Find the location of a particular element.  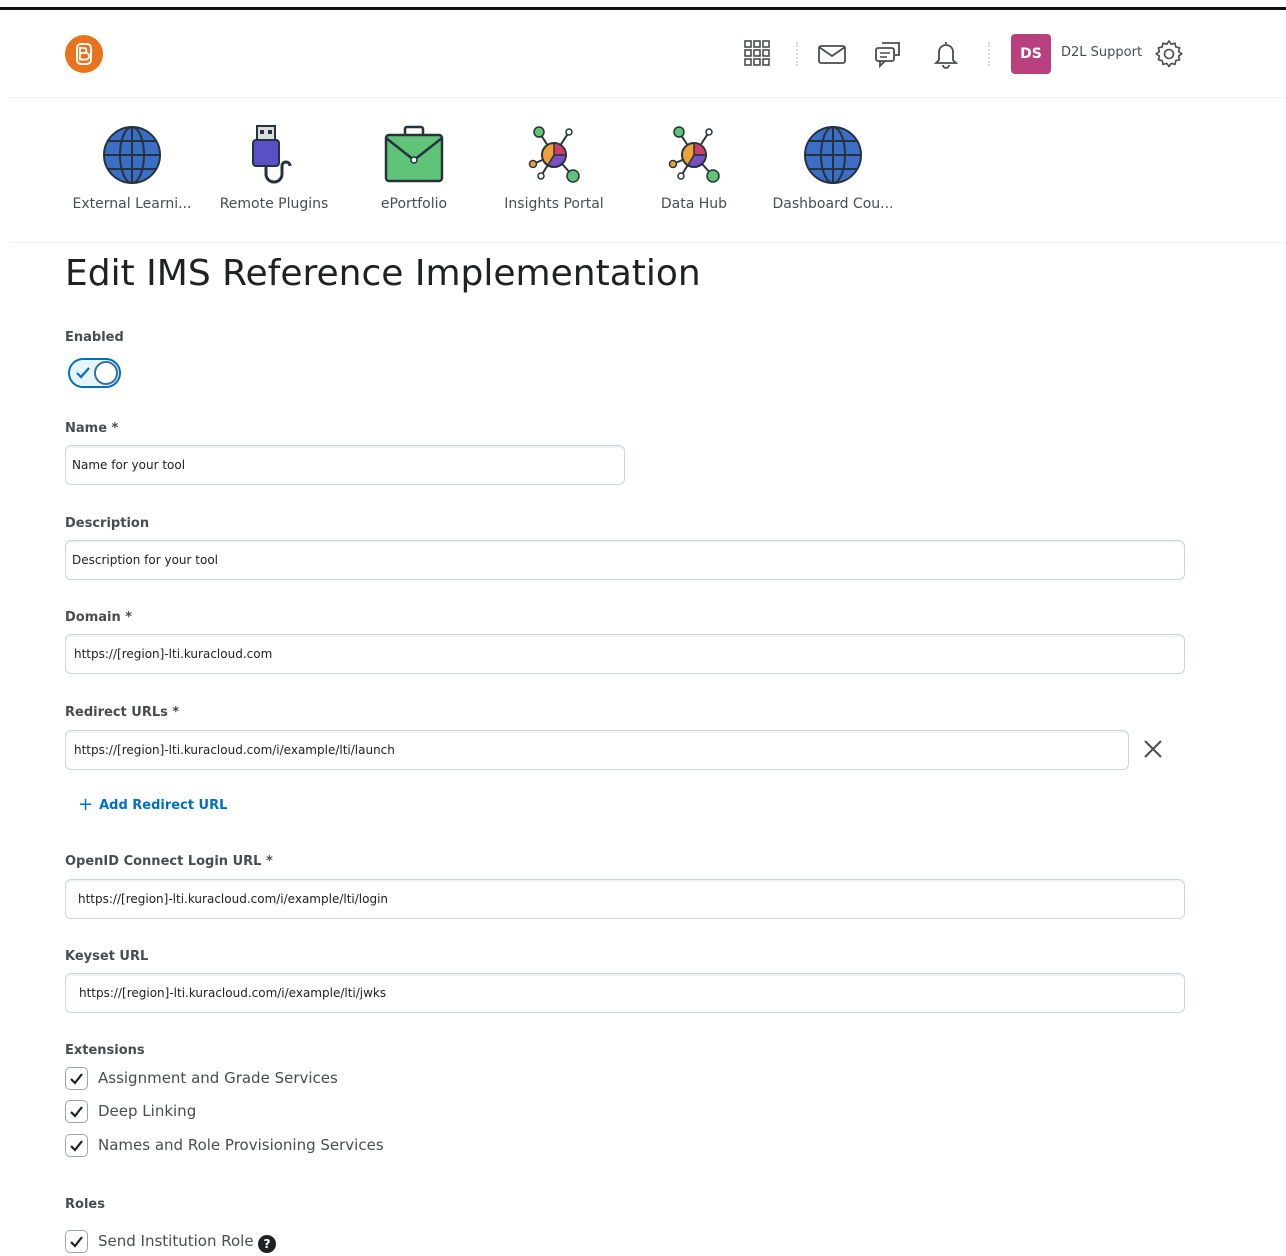

chat-icon is located at coordinates (888, 54).